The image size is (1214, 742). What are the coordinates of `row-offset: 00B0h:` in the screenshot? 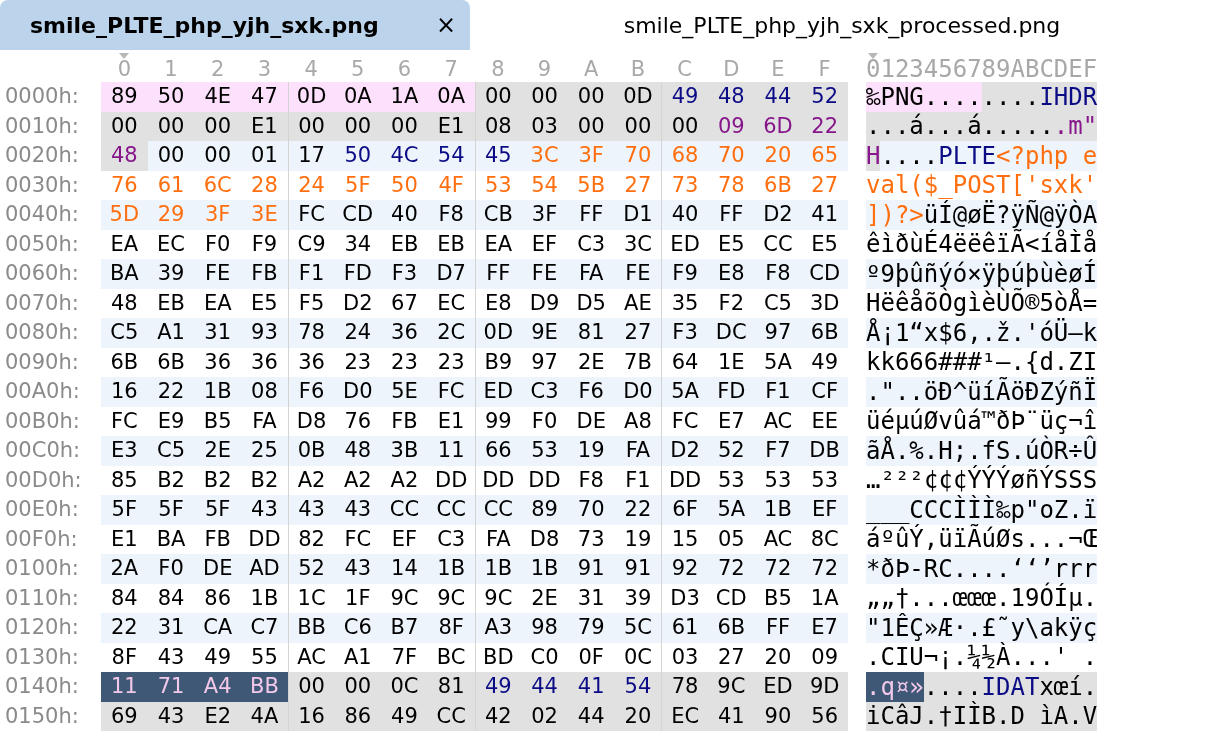 It's located at (42, 421).